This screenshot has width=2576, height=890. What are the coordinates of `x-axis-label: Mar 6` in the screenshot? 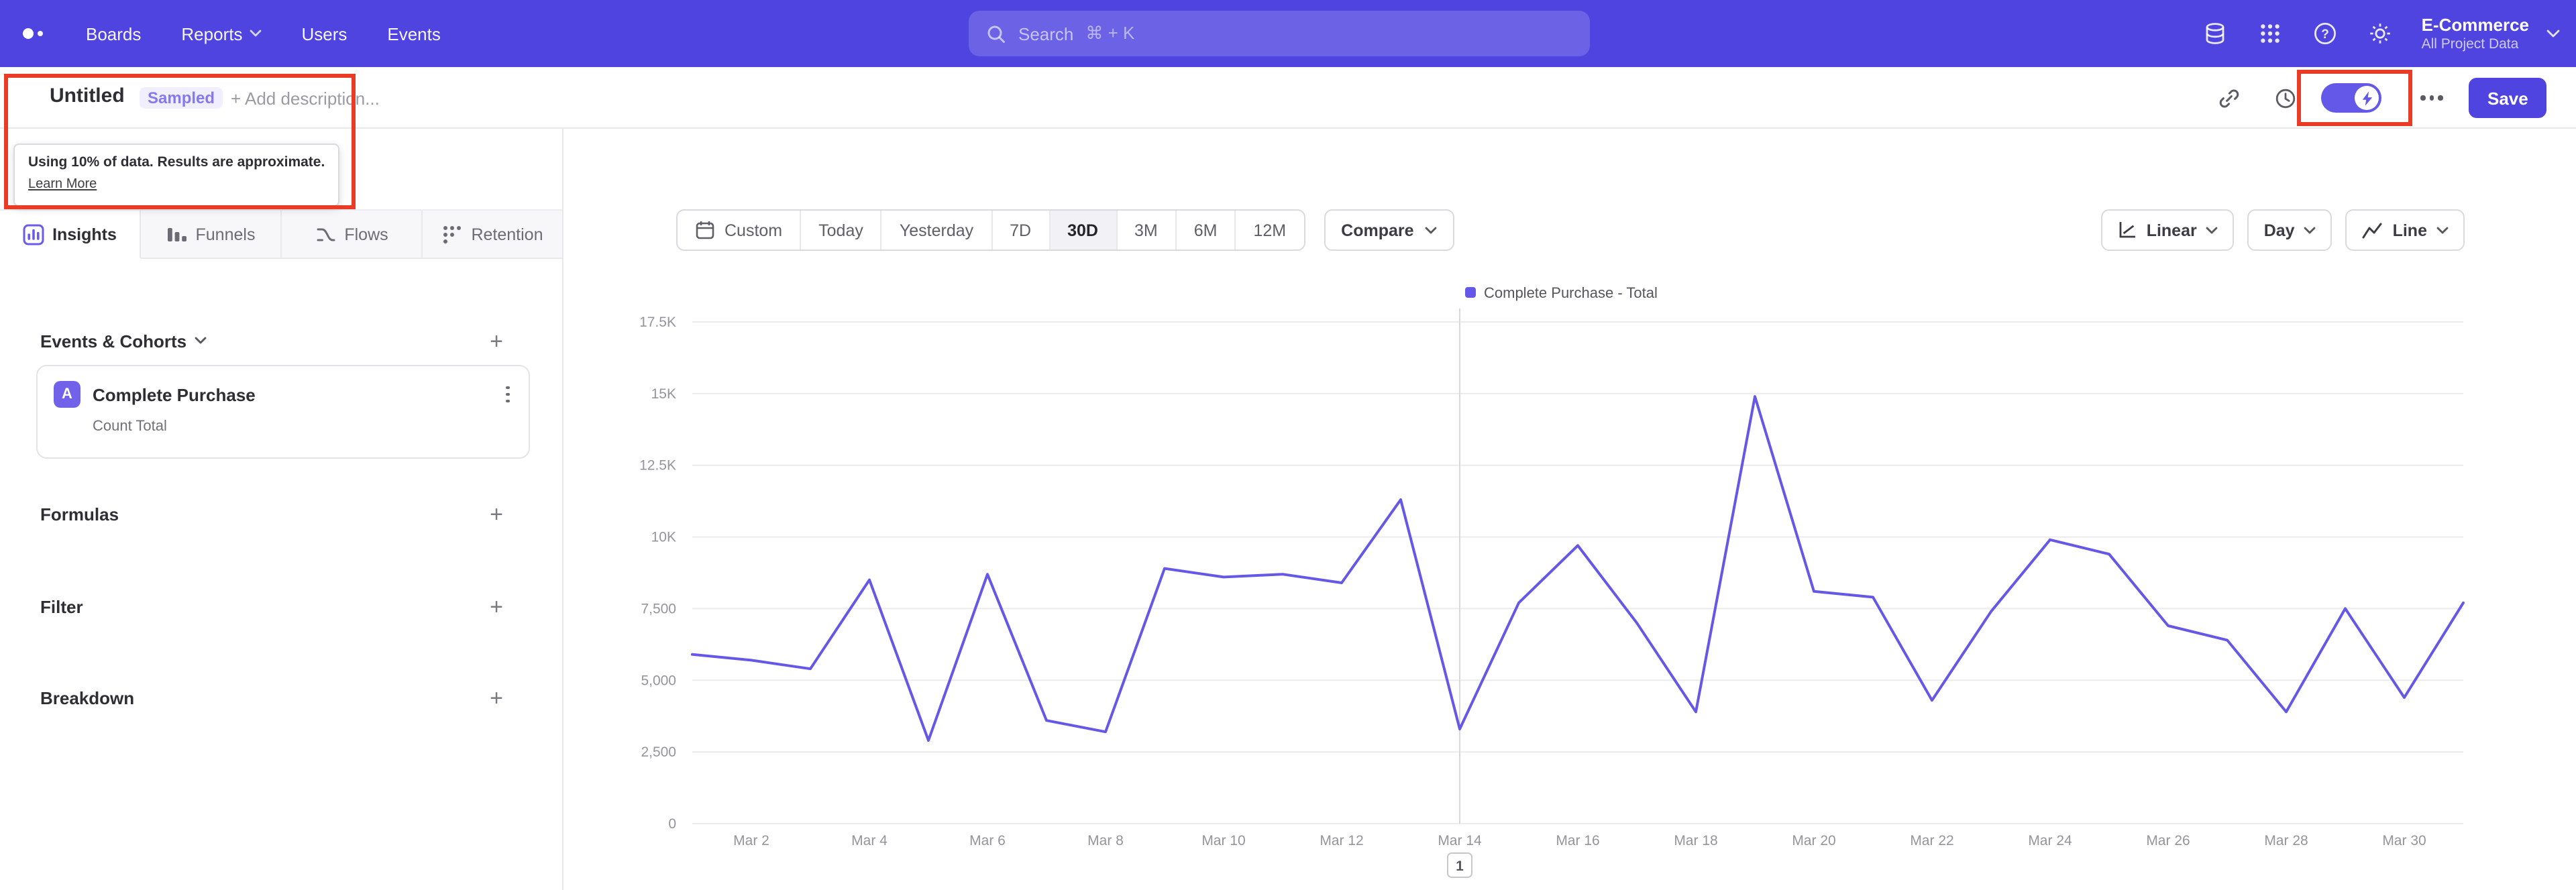 It's located at (987, 840).